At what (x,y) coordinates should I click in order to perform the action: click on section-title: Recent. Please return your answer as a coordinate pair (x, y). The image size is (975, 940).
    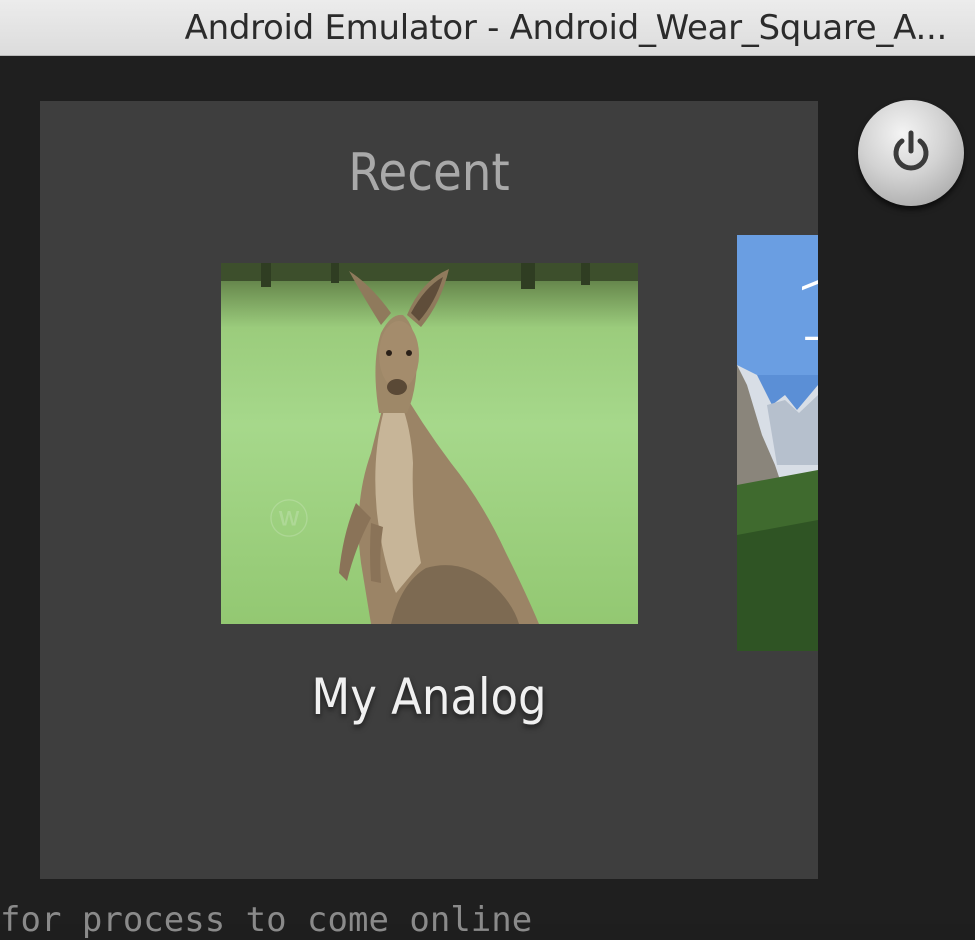
    Looking at the image, I should click on (429, 173).